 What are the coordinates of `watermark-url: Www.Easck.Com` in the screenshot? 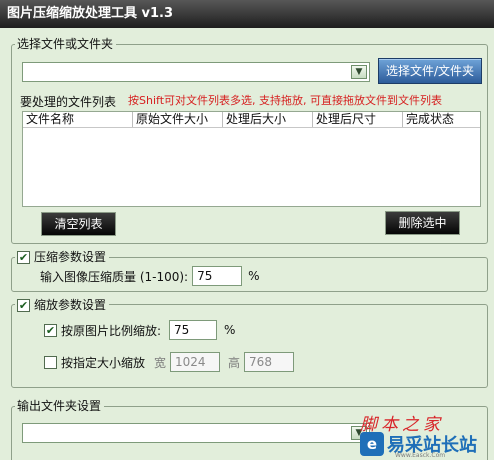 It's located at (420, 455).